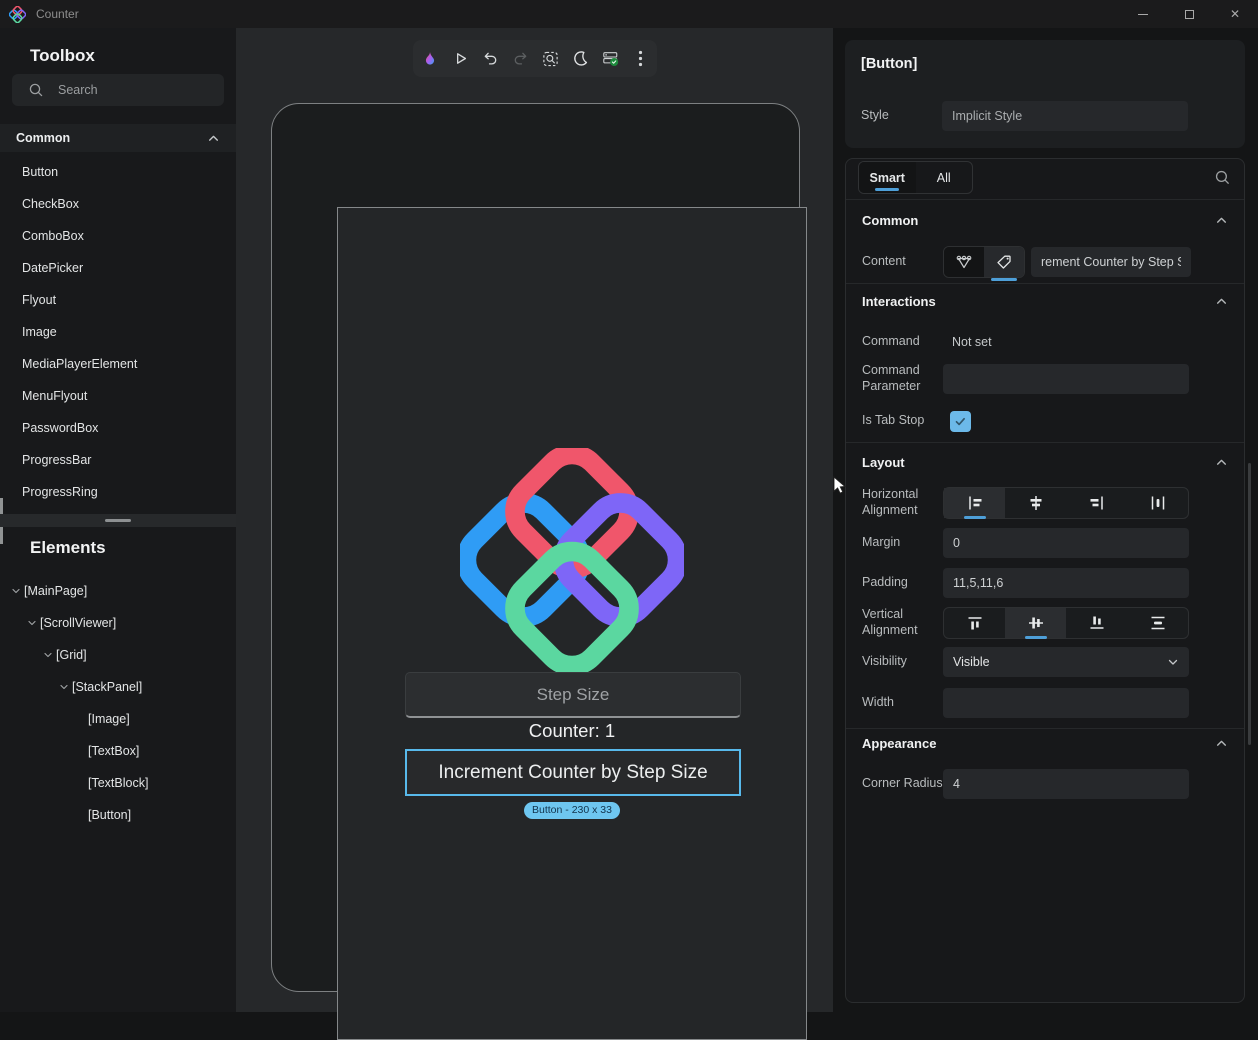 The image size is (1258, 1040). What do you see at coordinates (1066, 784) in the screenshot?
I see `corner-radius-input` at bounding box center [1066, 784].